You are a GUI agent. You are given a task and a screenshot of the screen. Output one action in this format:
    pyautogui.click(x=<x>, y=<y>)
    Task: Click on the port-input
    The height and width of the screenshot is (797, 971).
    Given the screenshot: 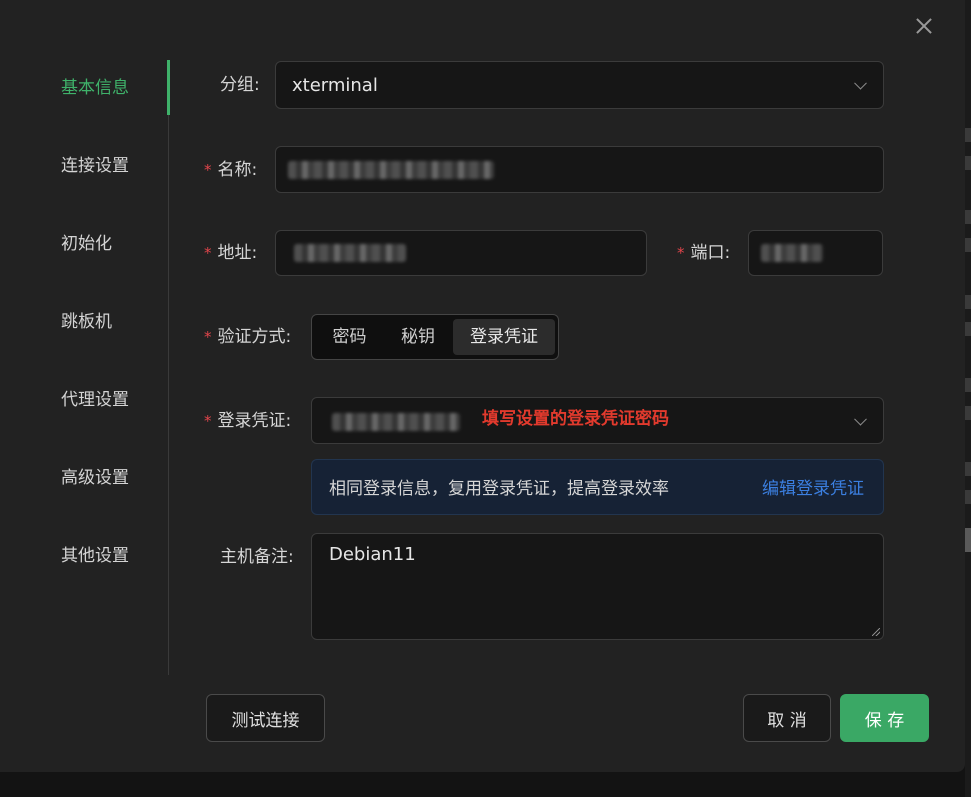 What is the action you would take?
    pyautogui.click(x=815, y=253)
    